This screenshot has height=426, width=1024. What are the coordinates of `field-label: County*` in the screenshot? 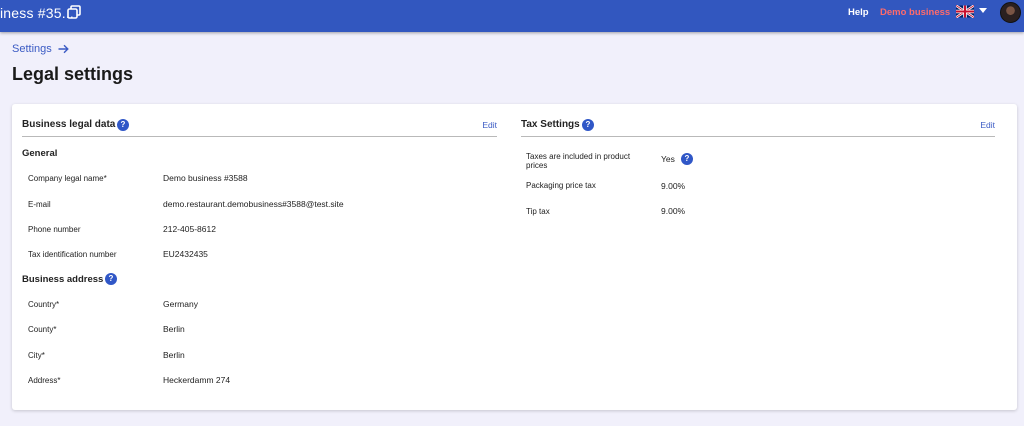 It's located at (42, 329).